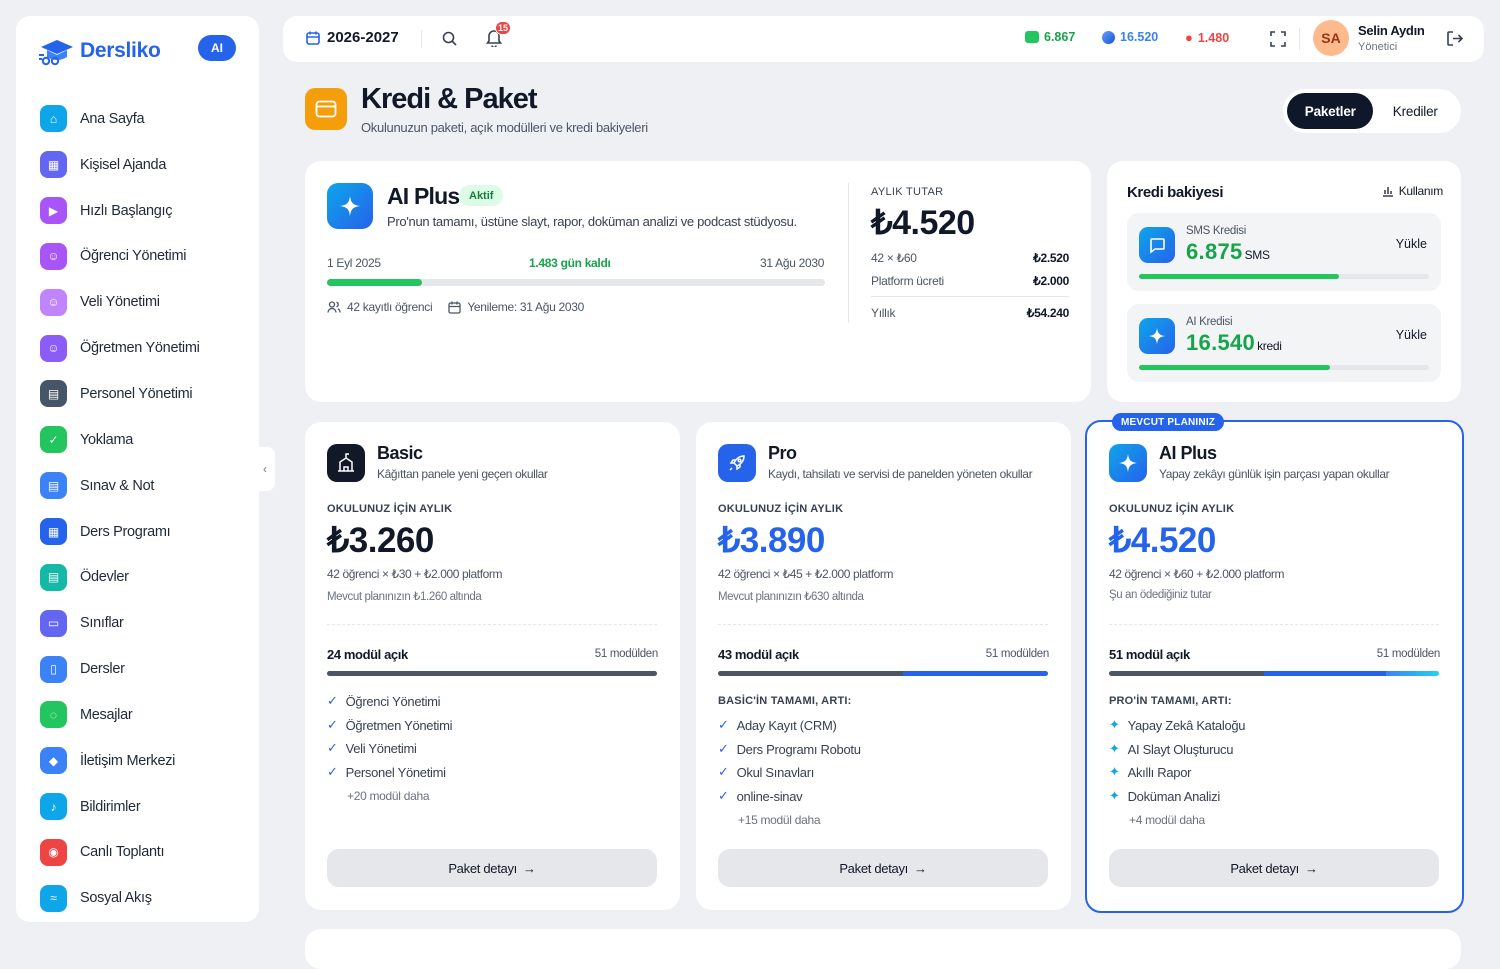 The height and width of the screenshot is (969, 1500). Describe the element at coordinates (106, 714) in the screenshot. I see `sidebar-item-label: Mesajlar` at that location.